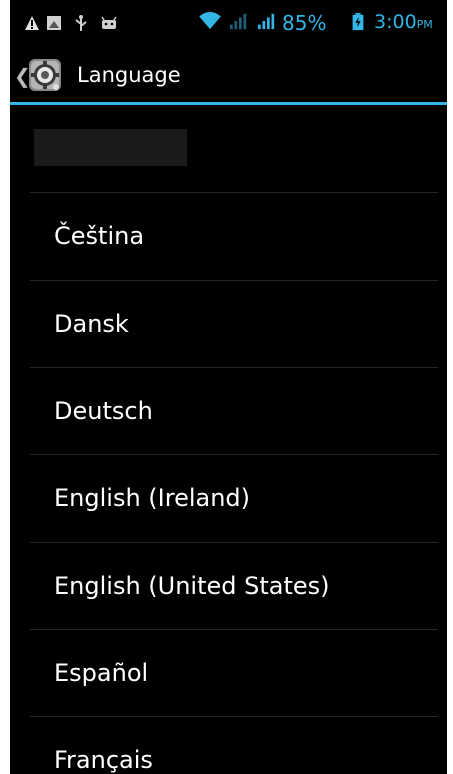 The height and width of the screenshot is (774, 453). I want to click on page-title: Language, so click(129, 75).